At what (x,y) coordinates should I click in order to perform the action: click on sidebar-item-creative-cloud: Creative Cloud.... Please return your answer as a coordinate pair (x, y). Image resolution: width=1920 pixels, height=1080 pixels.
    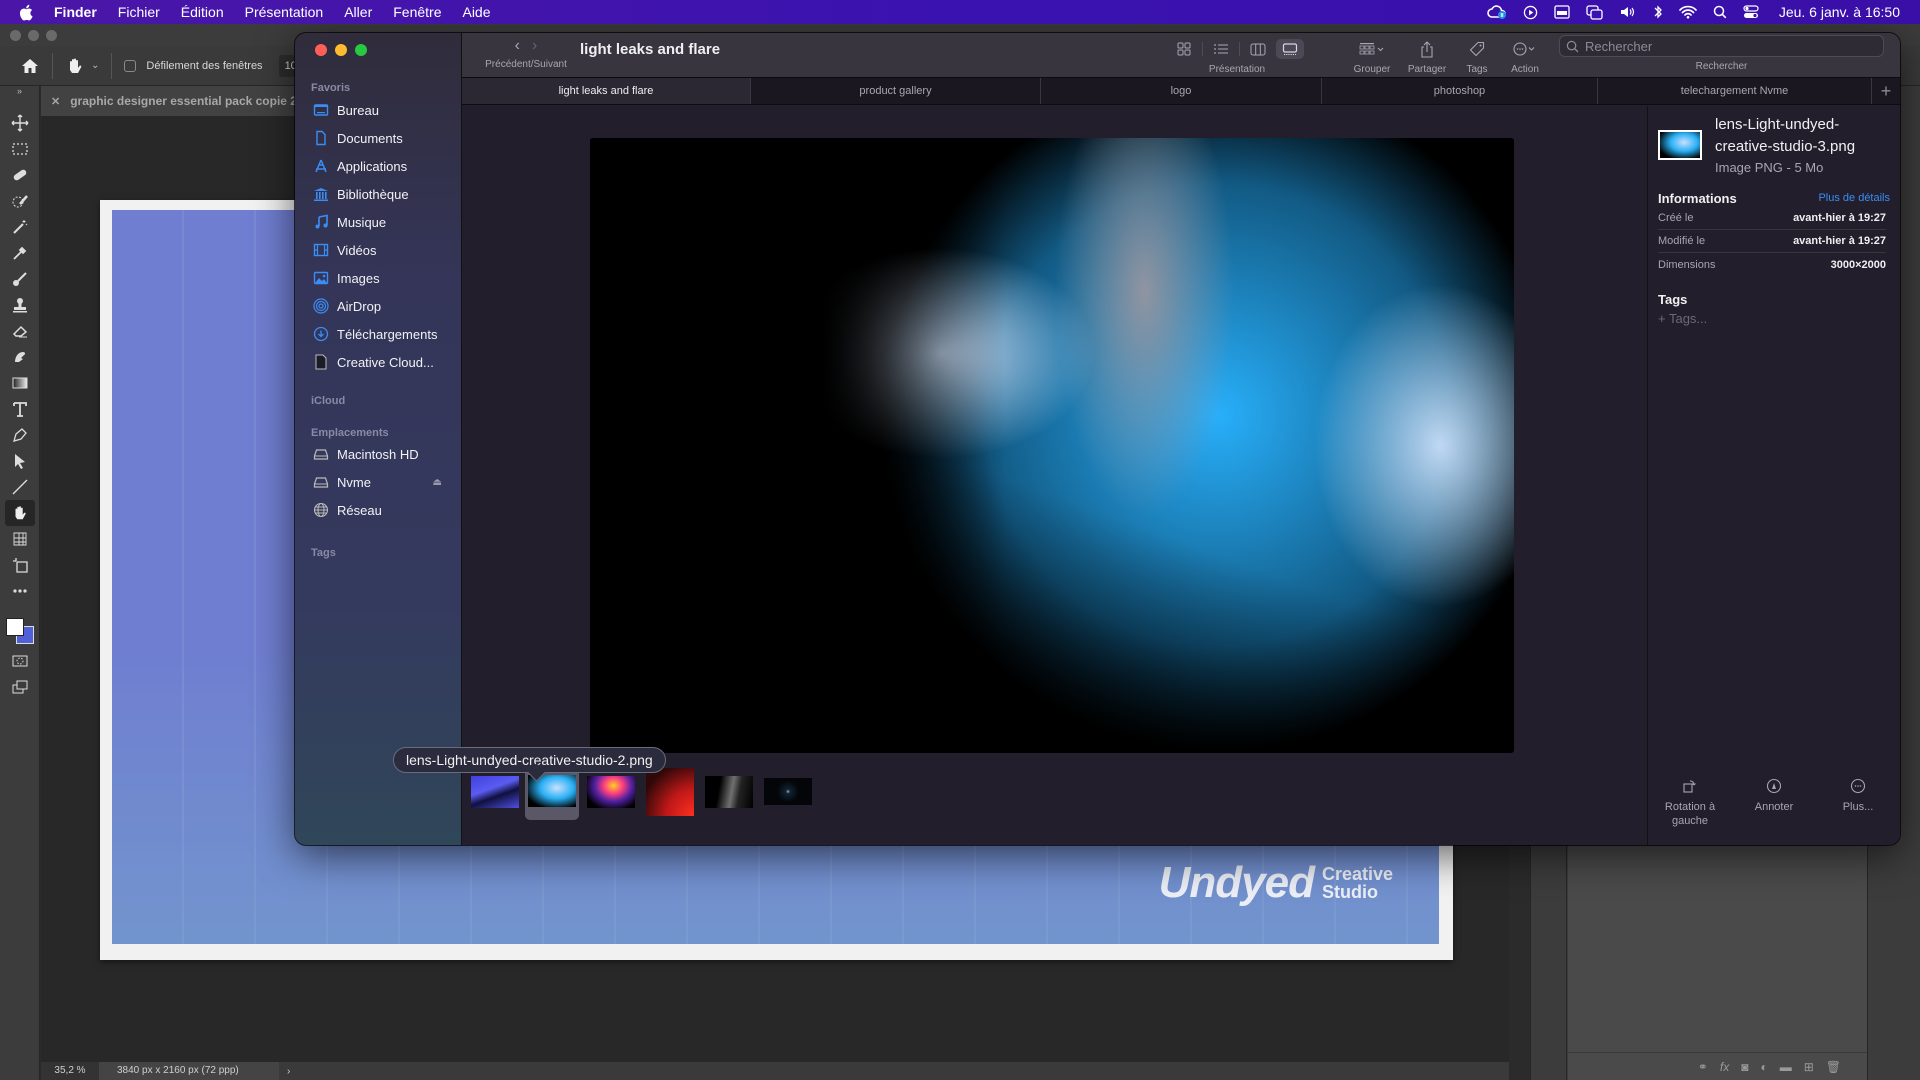
    Looking at the image, I should click on (378, 362).